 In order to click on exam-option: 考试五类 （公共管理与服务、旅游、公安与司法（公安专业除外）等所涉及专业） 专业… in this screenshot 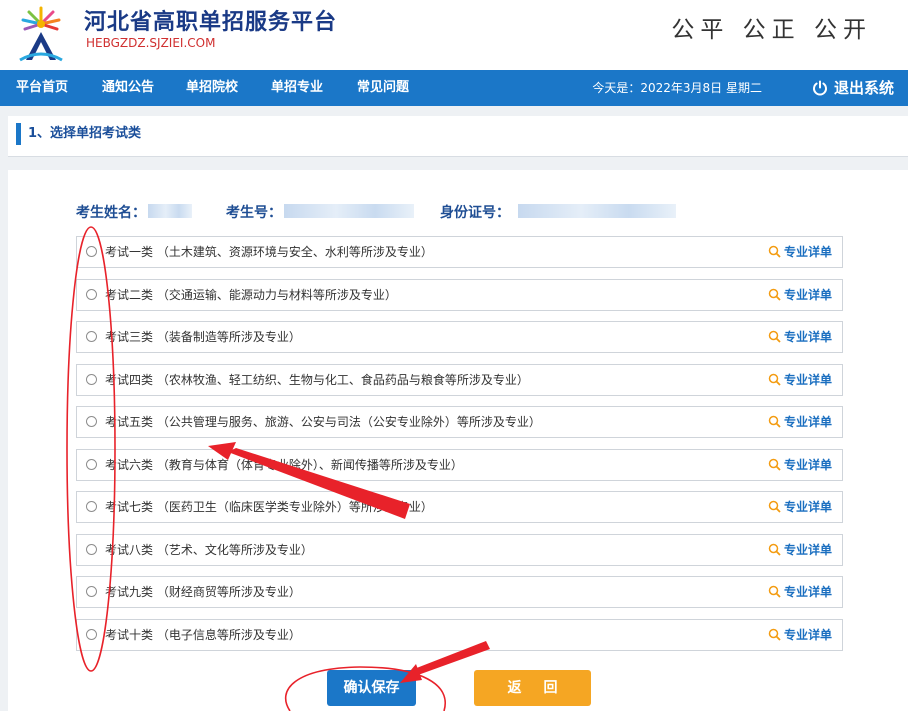, I will do `click(459, 422)`.